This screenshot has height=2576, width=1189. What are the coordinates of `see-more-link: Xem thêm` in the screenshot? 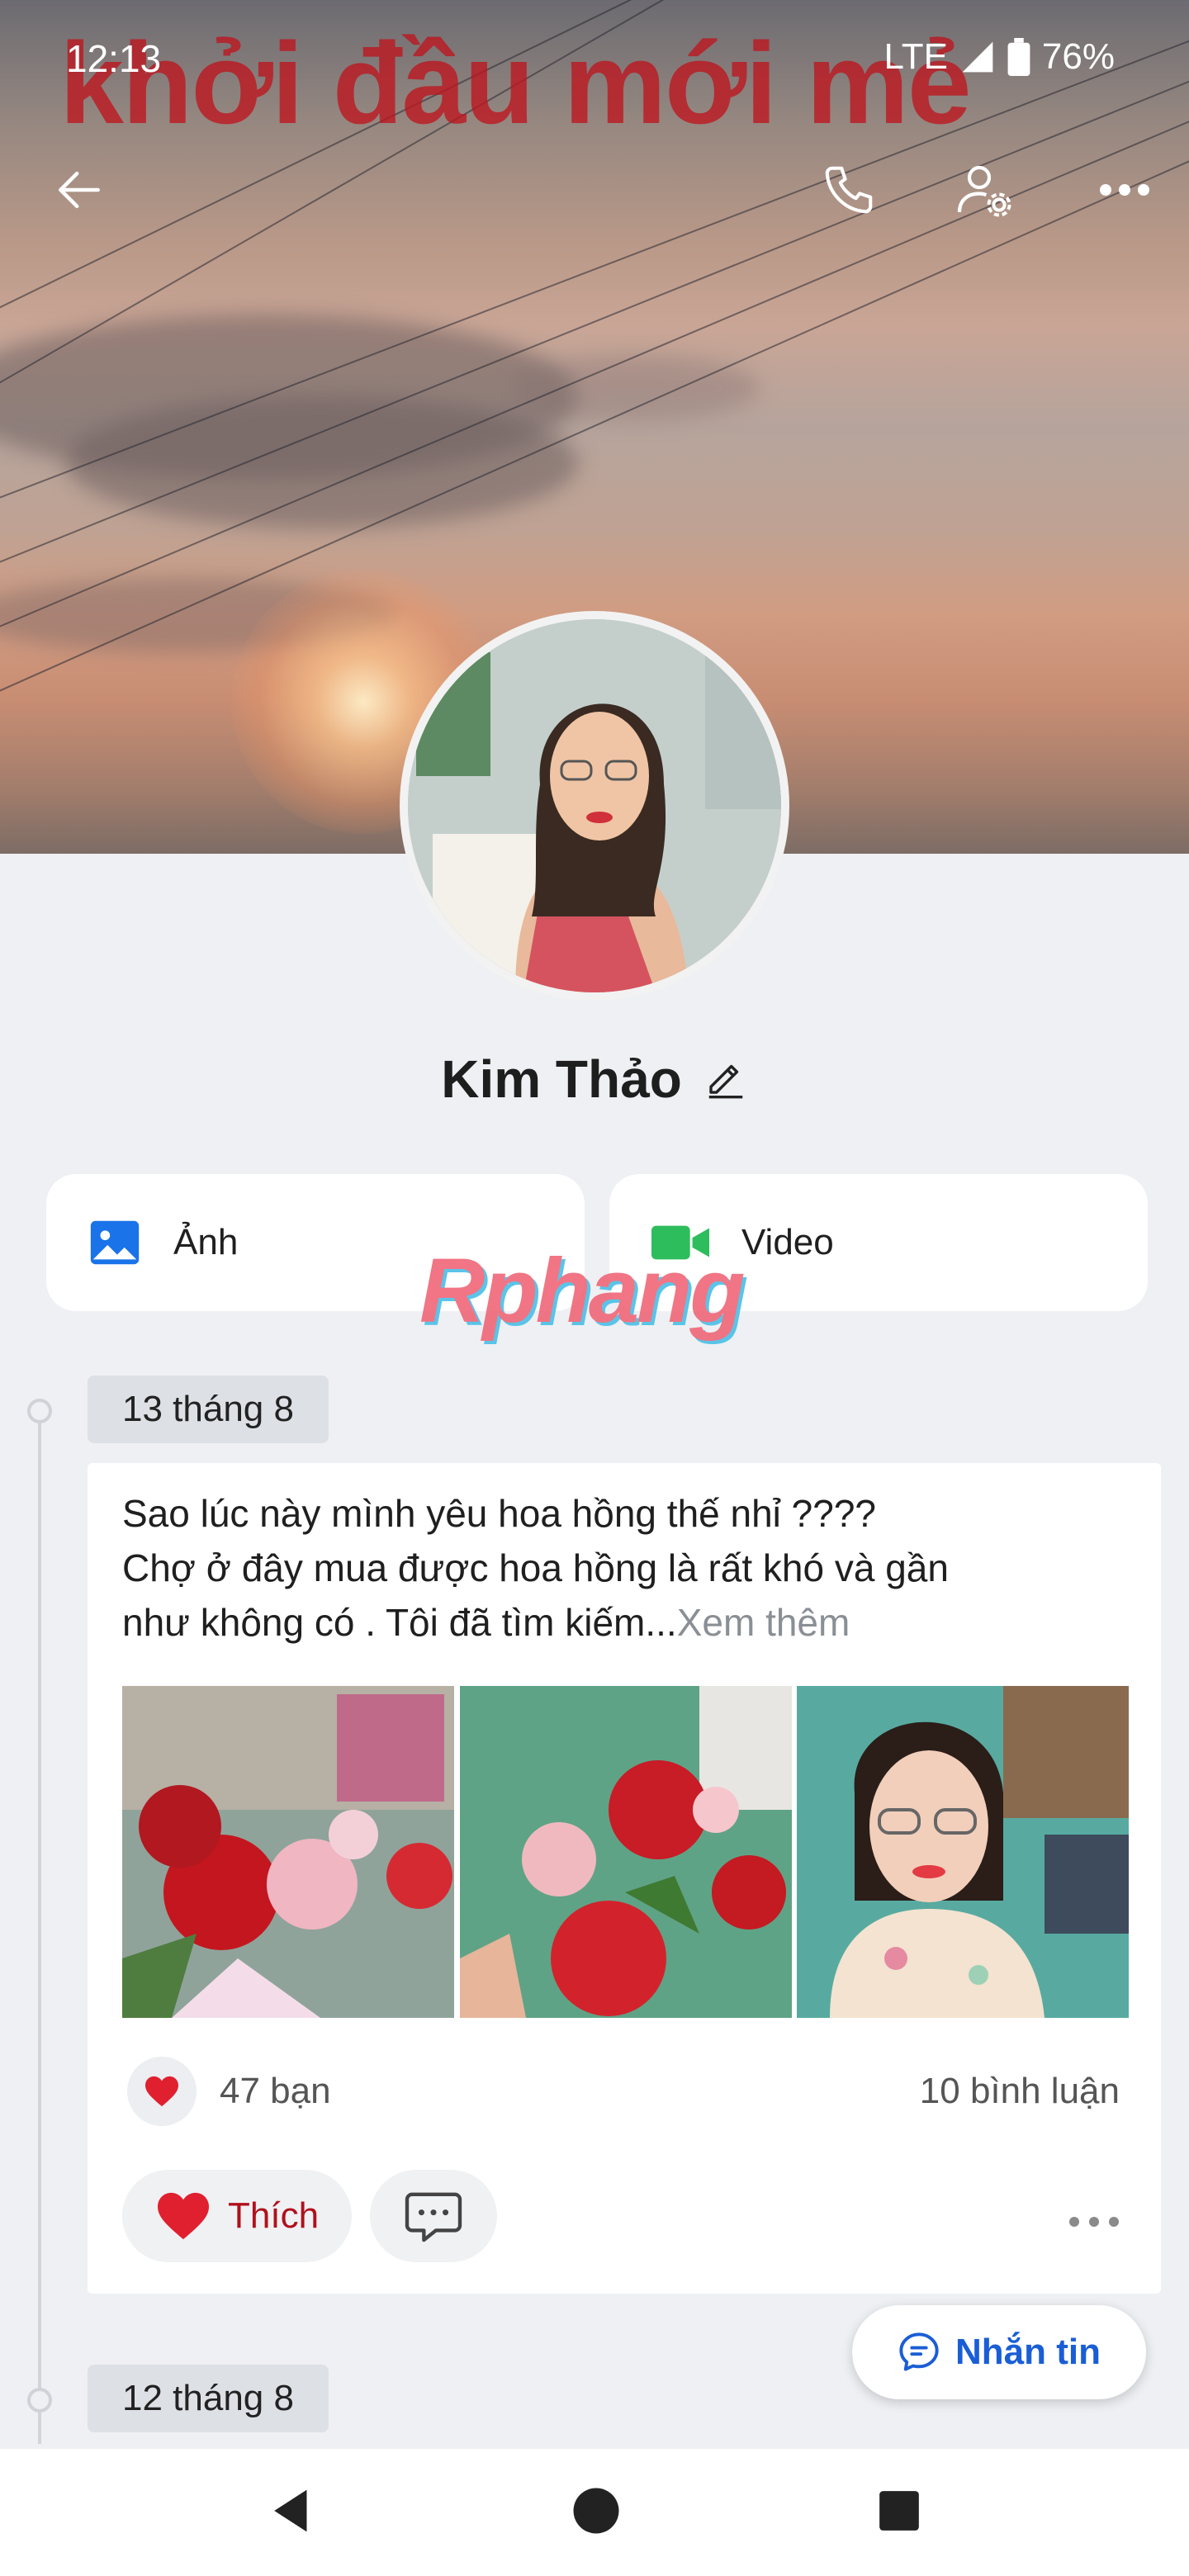 It's located at (763, 1622).